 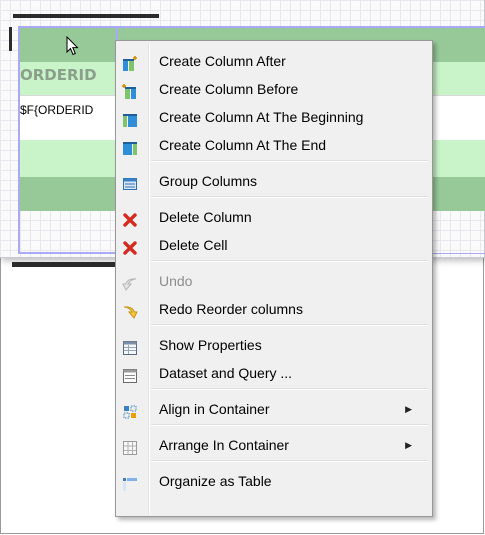 I want to click on menu-item-delete-column: Delete Column, so click(x=274, y=217).